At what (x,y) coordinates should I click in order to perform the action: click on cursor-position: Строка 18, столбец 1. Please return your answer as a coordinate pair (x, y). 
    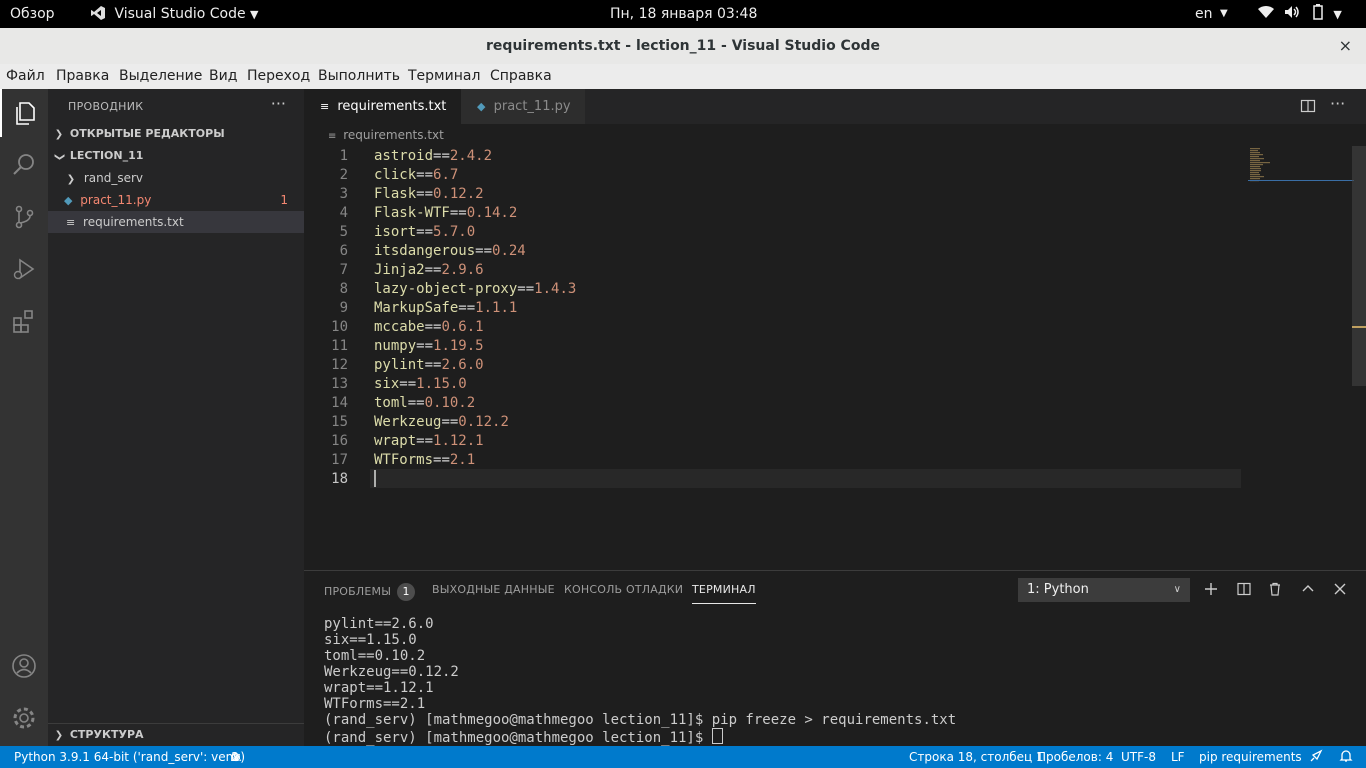
    Looking at the image, I should click on (976, 757).